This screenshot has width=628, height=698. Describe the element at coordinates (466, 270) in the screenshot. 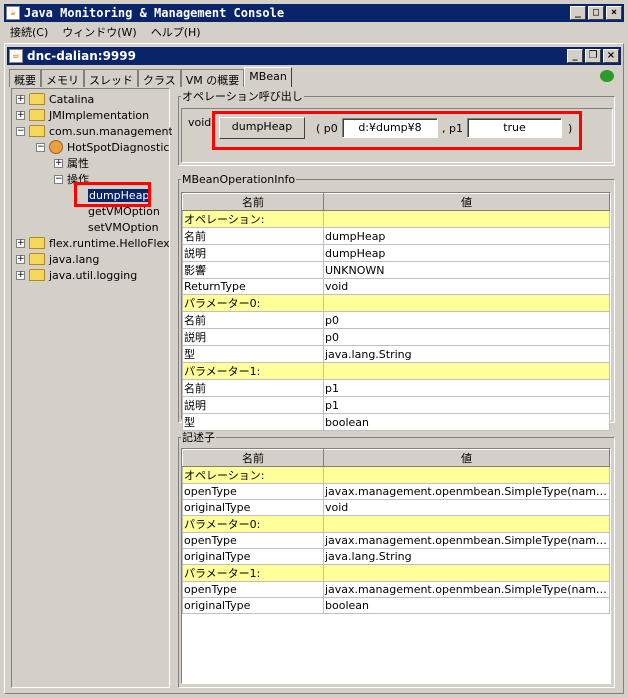

I see `cell-value: UNKNOWN` at that location.